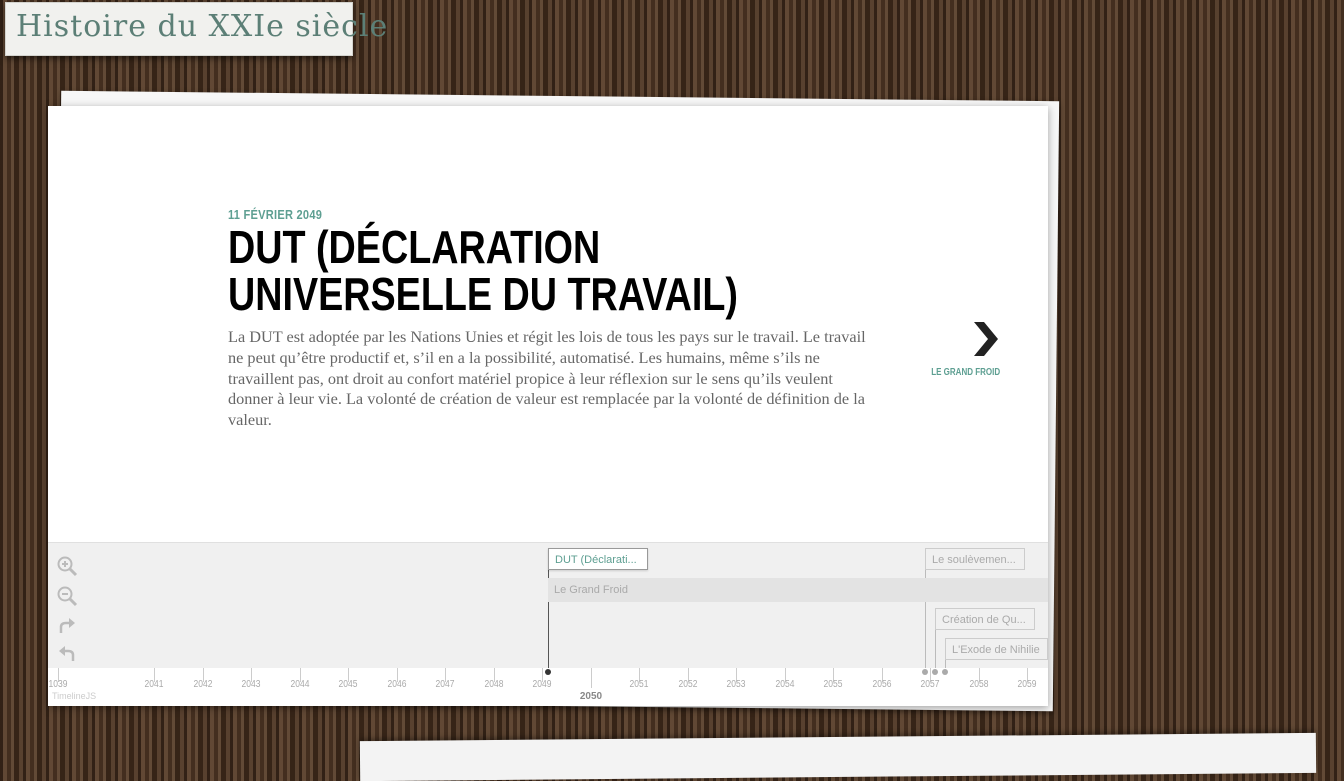 This screenshot has height=781, width=1344. I want to click on axis-tick-label: 2043, so click(251, 684).